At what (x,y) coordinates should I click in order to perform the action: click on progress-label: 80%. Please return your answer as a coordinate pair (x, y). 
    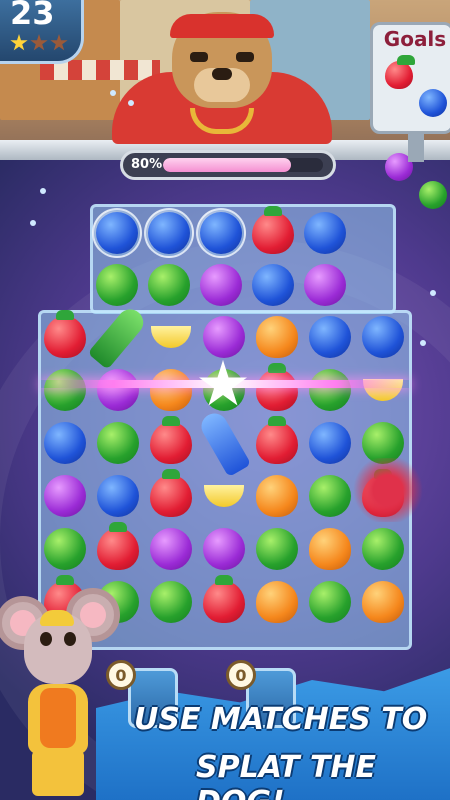
    Looking at the image, I should click on (147, 164).